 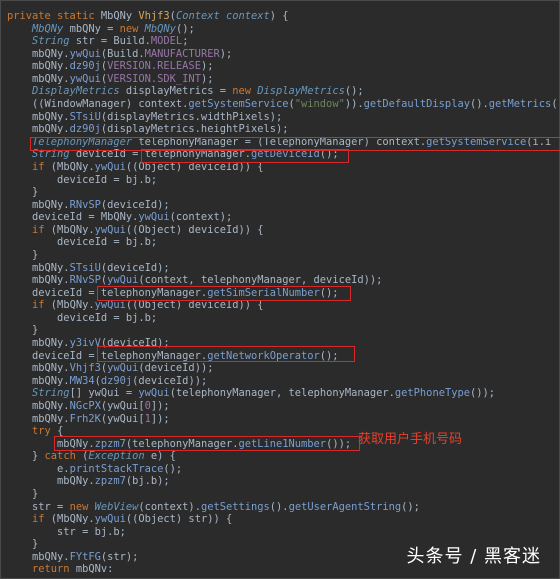 What do you see at coordinates (119, 16) in the screenshot?
I see `code-token: MbQNy` at bounding box center [119, 16].